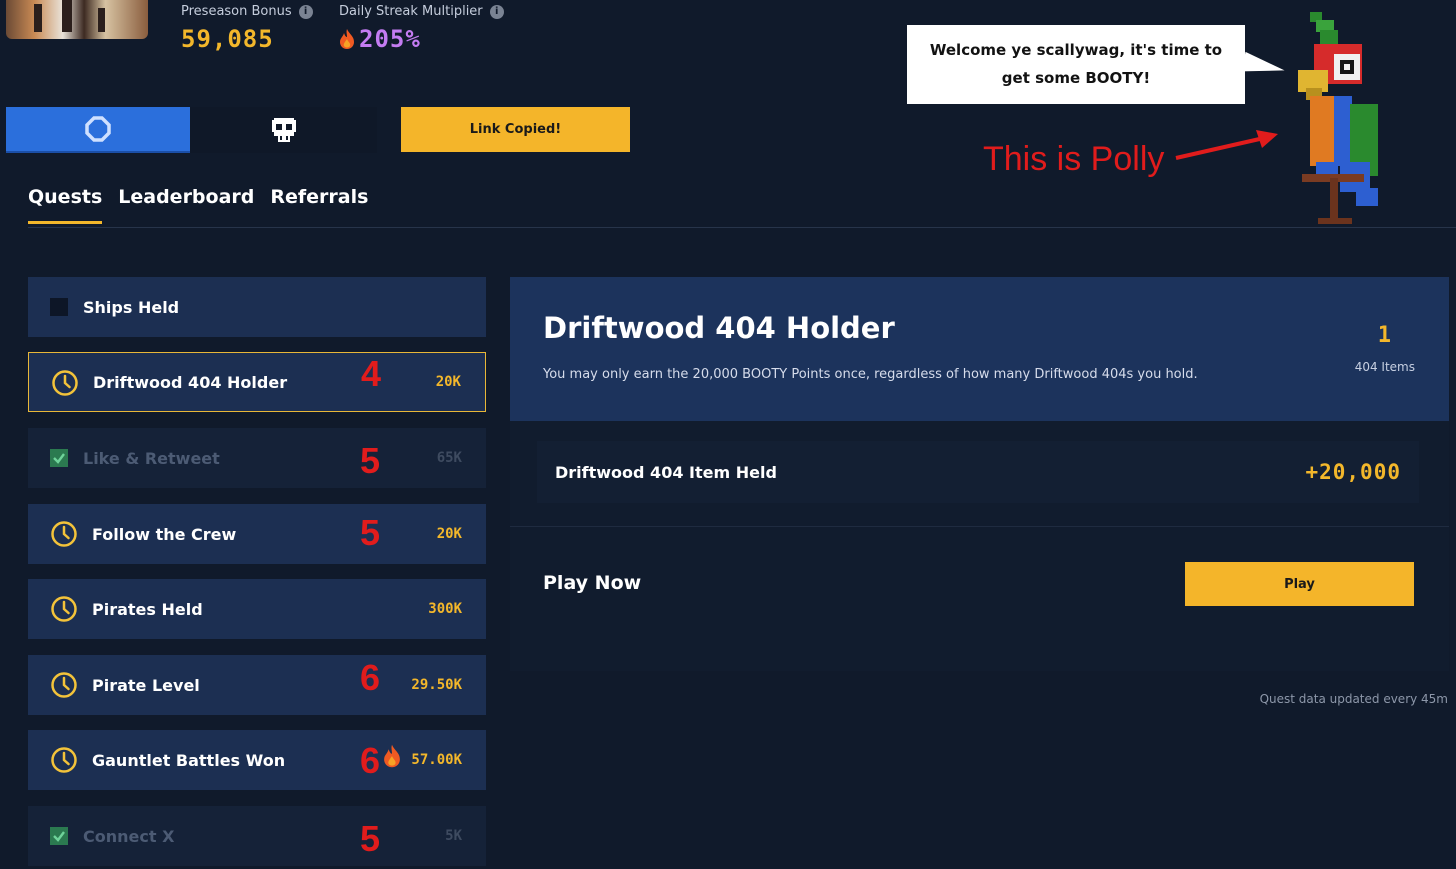 The image size is (1456, 869). I want to click on tab-leaderboard: Leaderboard, so click(186, 205).